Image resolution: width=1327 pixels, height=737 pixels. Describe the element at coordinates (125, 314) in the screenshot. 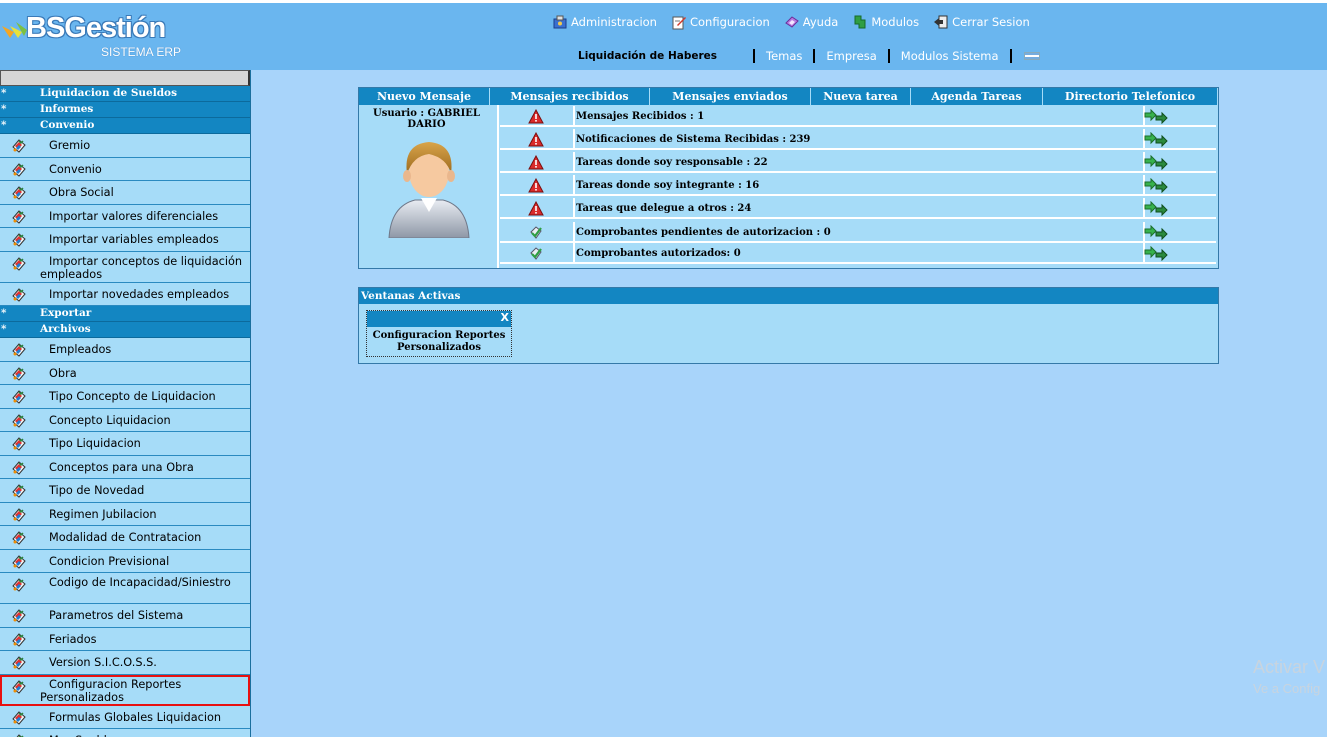

I see `sidebar-section-exportar: * Exportar` at that location.